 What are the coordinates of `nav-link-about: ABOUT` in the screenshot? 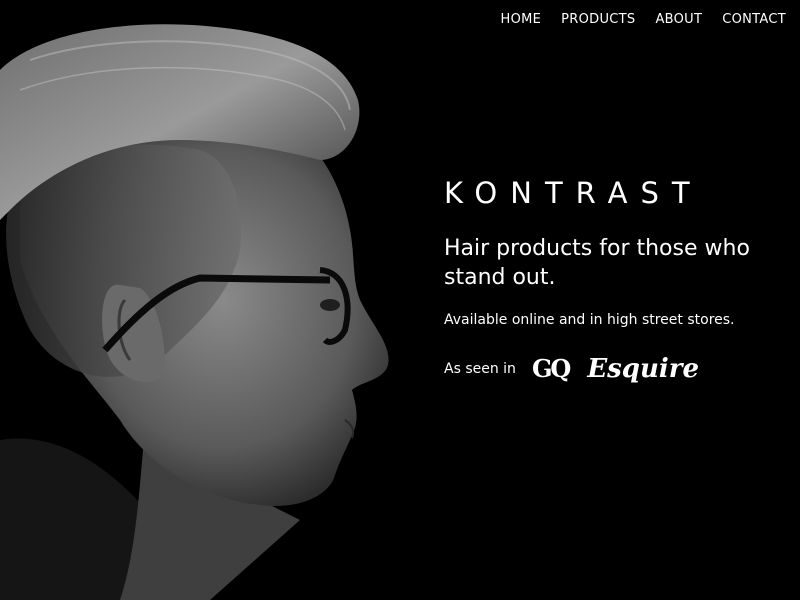 It's located at (678, 19).